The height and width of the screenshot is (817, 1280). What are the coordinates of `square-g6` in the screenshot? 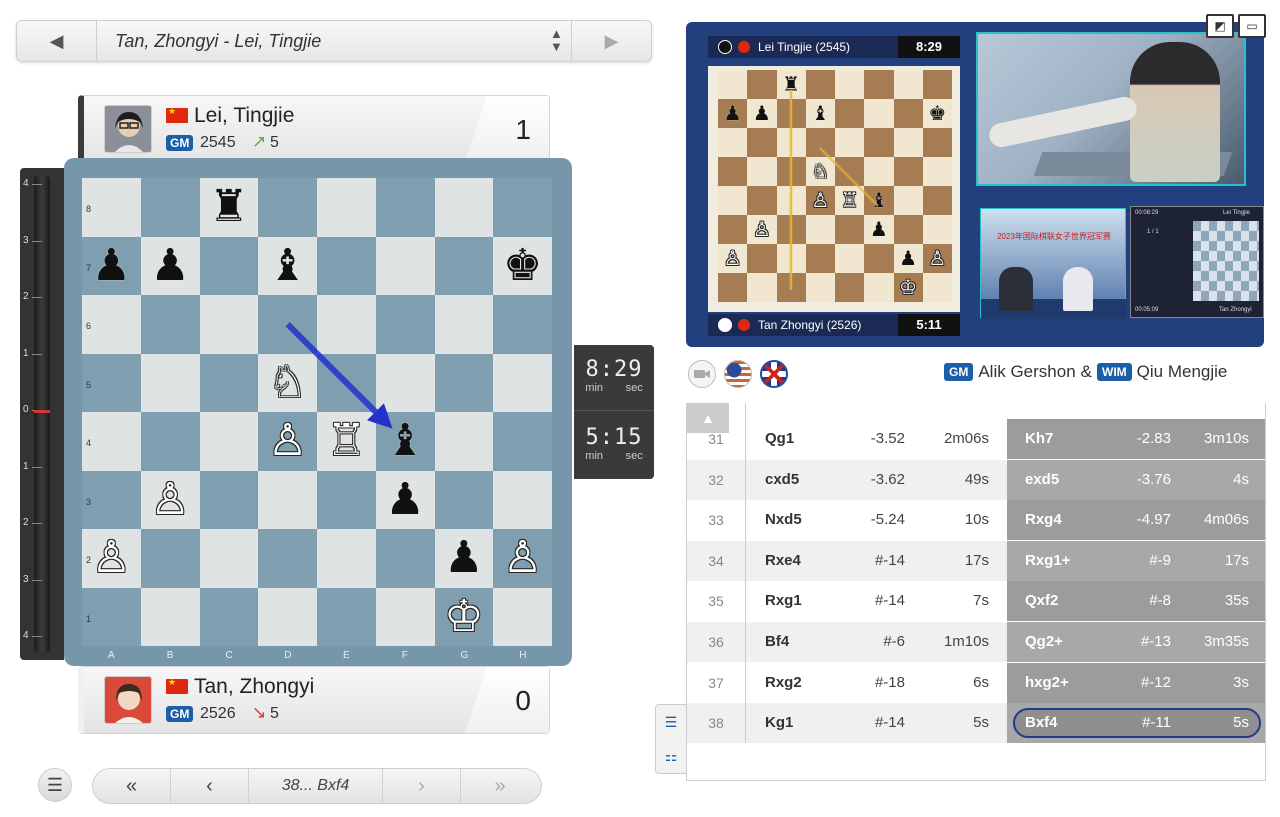 It's located at (464, 324).